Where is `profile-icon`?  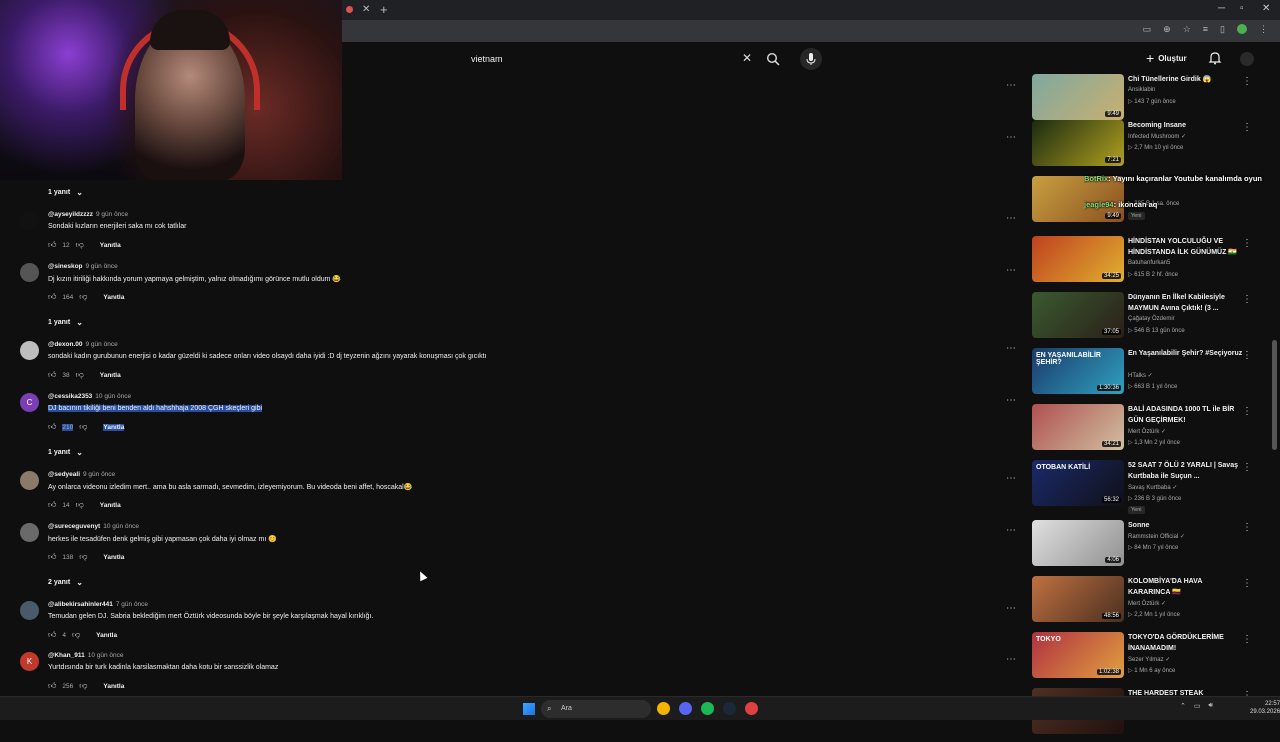 profile-icon is located at coordinates (1242, 29).